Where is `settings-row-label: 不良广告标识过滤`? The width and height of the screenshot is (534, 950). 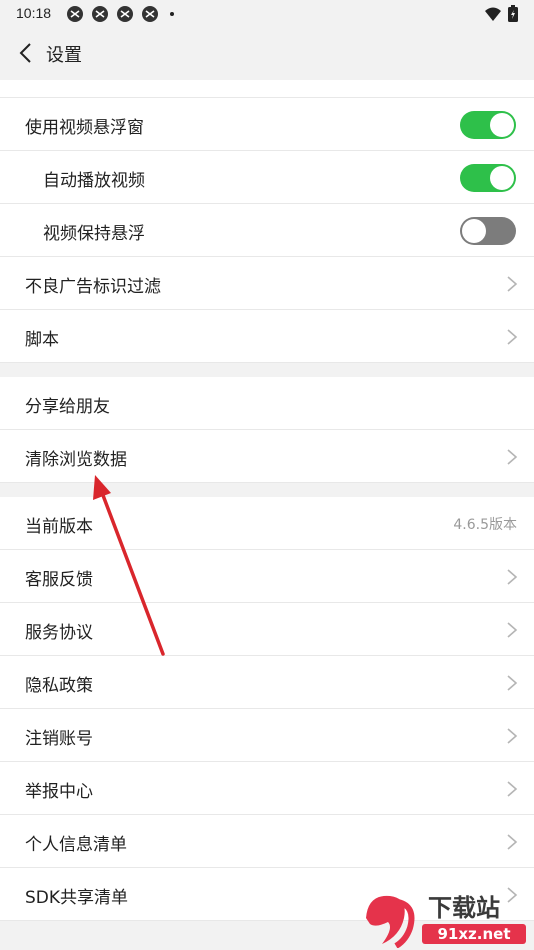 settings-row-label: 不良广告标识过滤 is located at coordinates (93, 287).